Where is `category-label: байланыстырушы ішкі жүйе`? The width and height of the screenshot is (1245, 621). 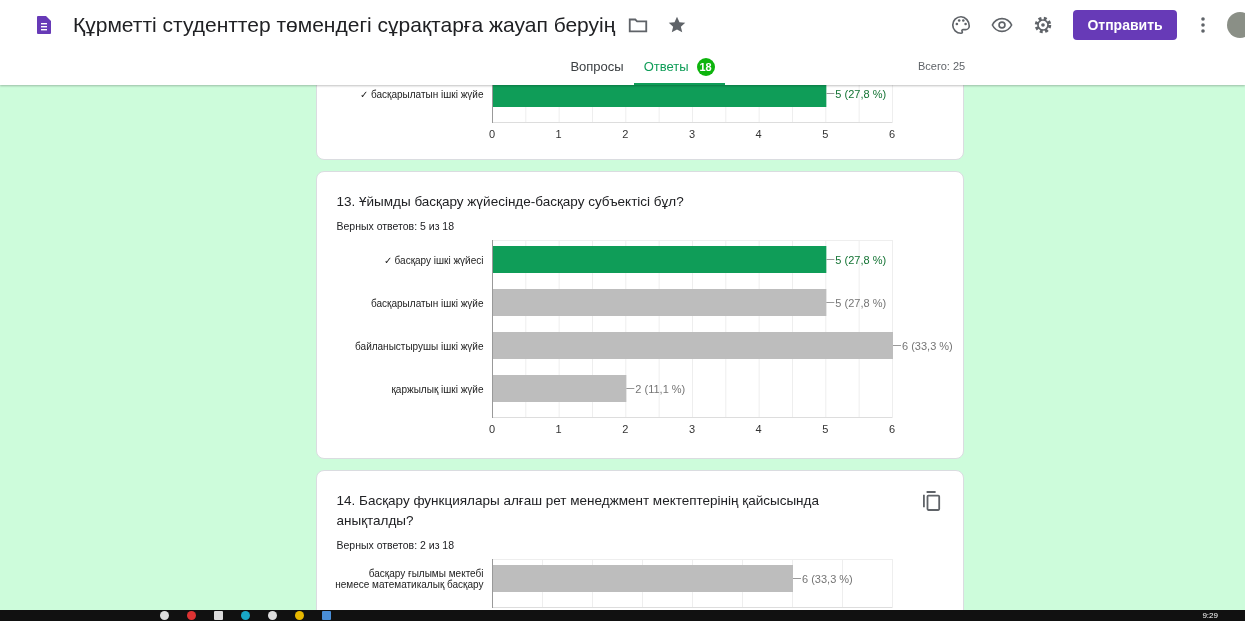
category-label: байланыстырушы ішкі жүйе is located at coordinates (419, 345).